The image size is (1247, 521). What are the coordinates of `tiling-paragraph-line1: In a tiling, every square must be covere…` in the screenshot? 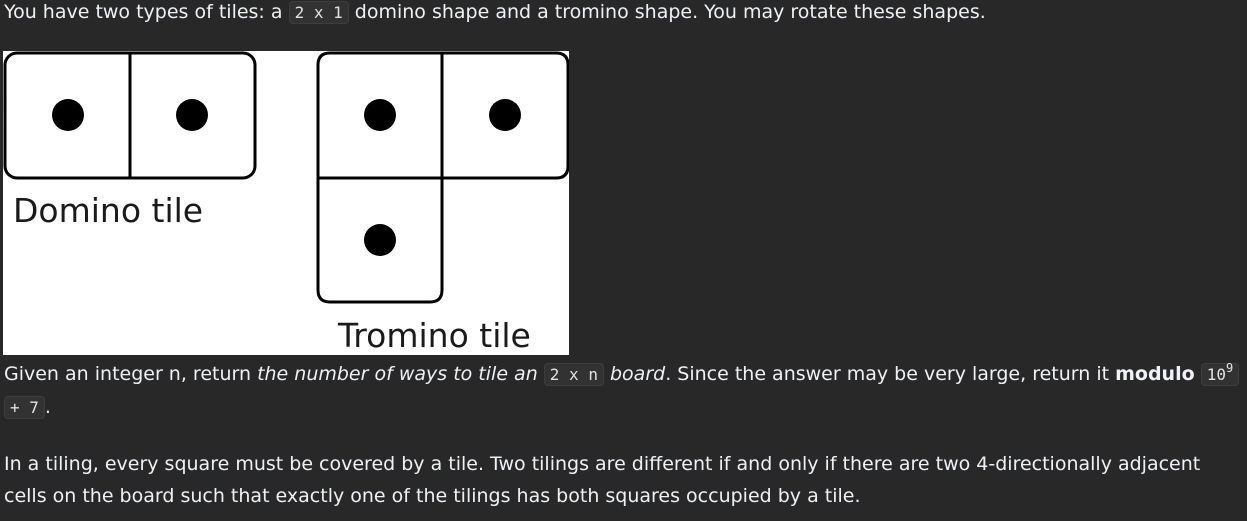 It's located at (602, 464).